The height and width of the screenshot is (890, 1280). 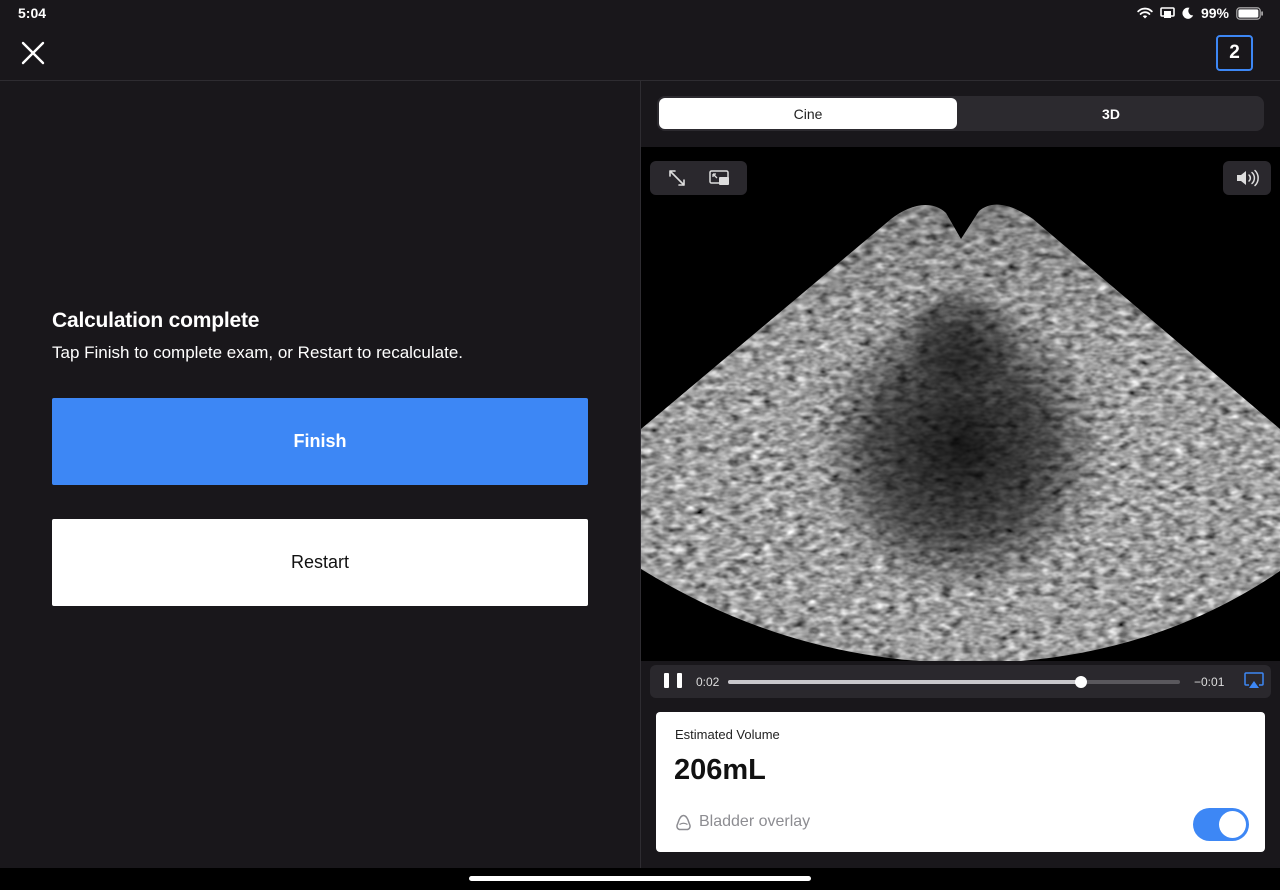 I want to click on picture-in-picture-button, so click(x=720, y=178).